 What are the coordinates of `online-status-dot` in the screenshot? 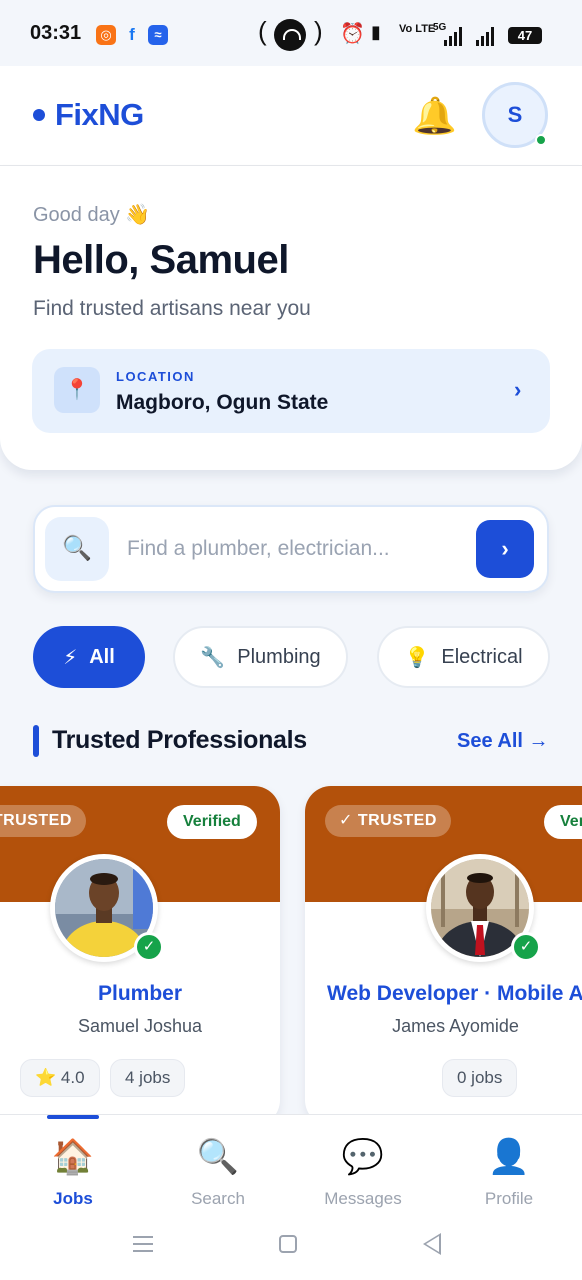 It's located at (541, 140).